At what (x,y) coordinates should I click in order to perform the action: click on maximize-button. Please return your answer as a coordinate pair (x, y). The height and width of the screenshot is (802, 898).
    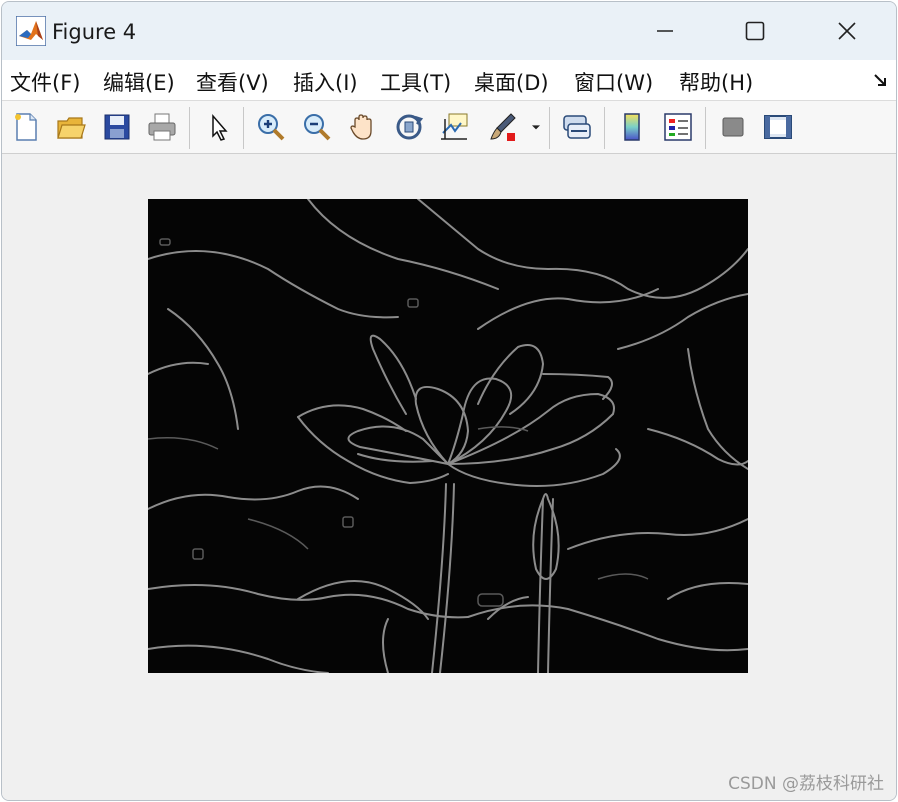
    Looking at the image, I should click on (755, 31).